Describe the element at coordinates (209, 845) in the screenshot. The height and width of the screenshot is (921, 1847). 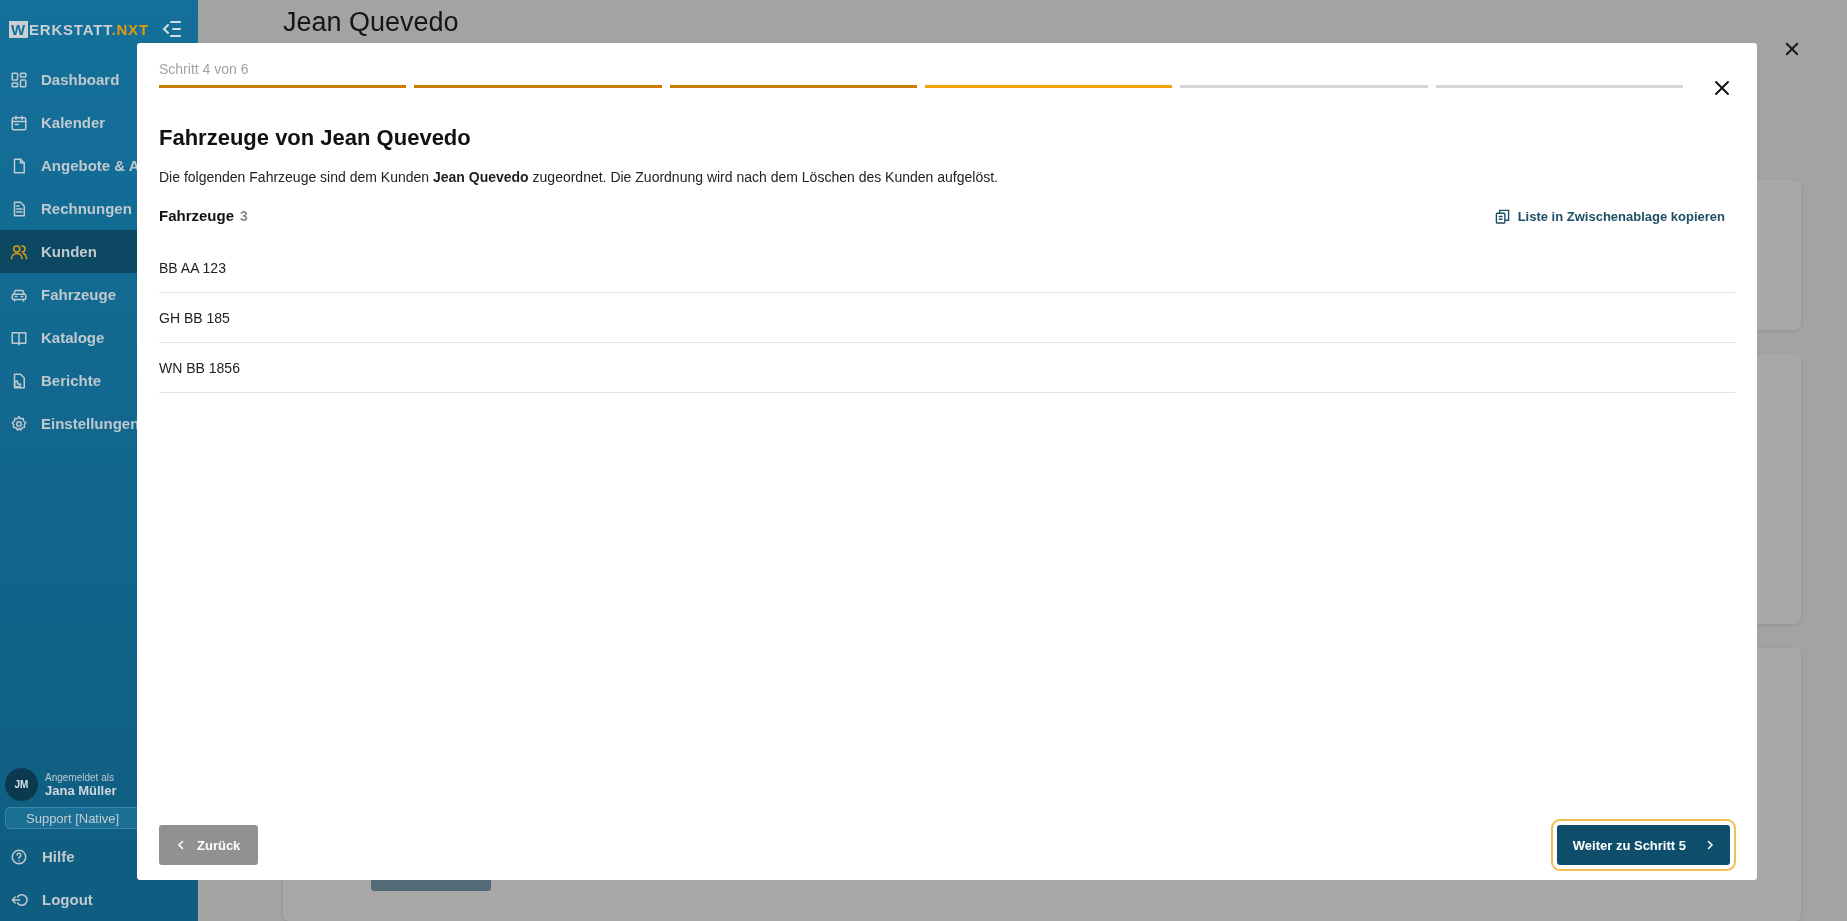
I see `back-button: Zurück` at that location.